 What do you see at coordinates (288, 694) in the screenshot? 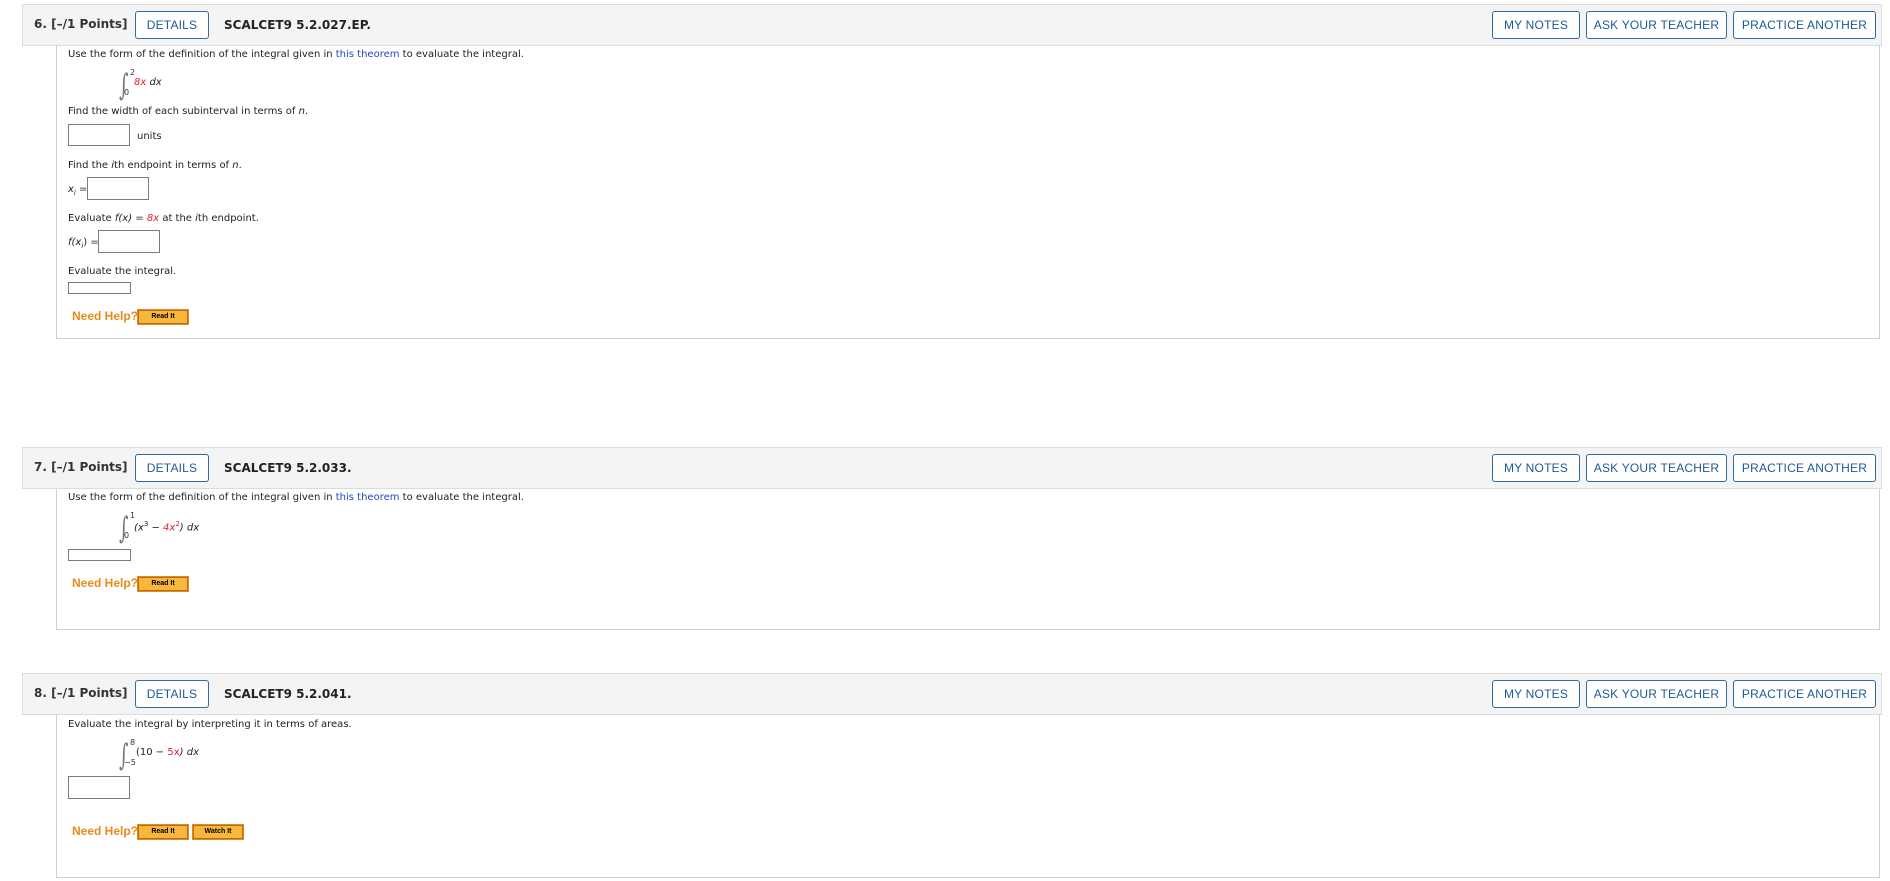
I see `question-code: SCALCET9 5.2.041.` at bounding box center [288, 694].